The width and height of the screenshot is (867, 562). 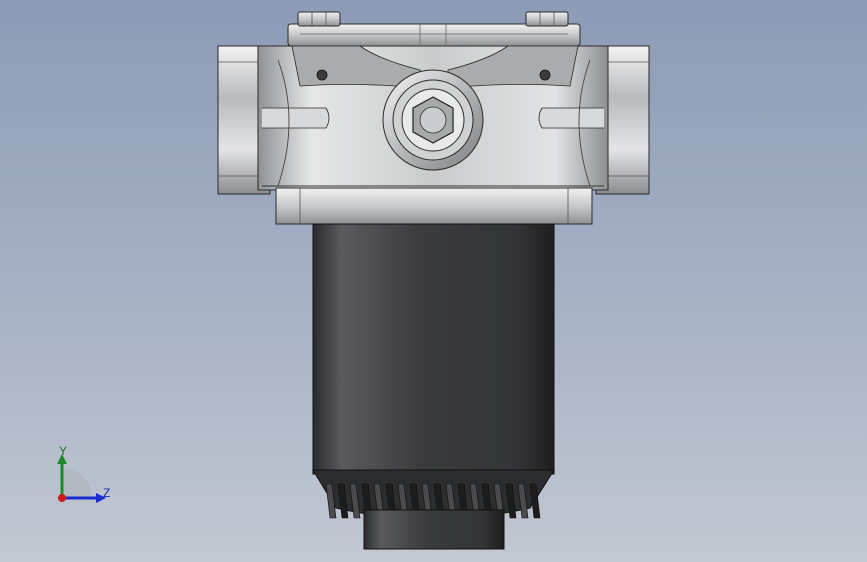 I want to click on bolt-left, so click(x=319, y=19).